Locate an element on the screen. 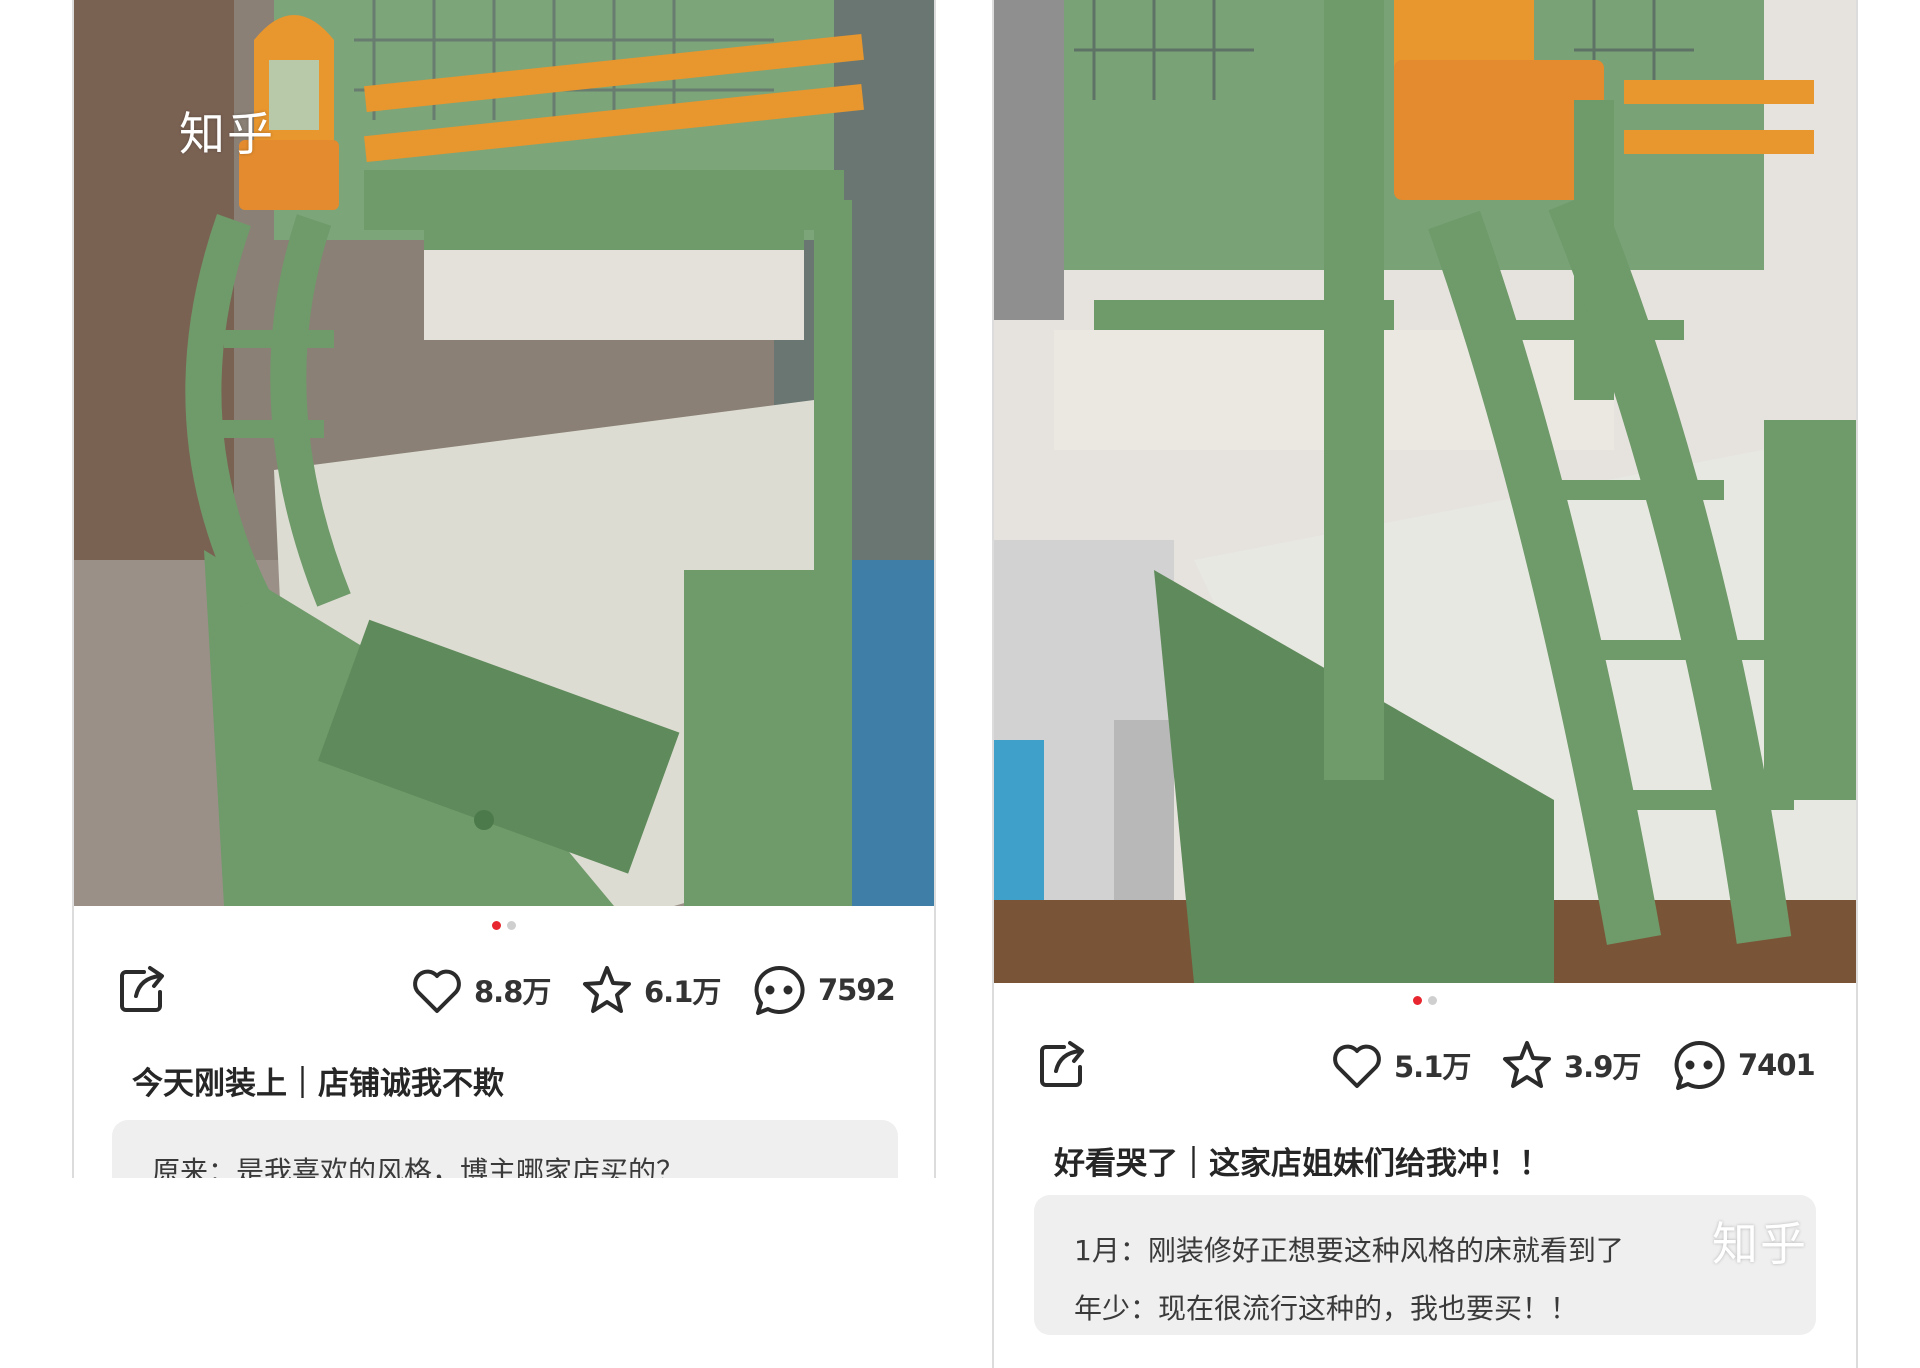 The width and height of the screenshot is (1920, 1368). like-button: 8.8万 is located at coordinates (480, 990).